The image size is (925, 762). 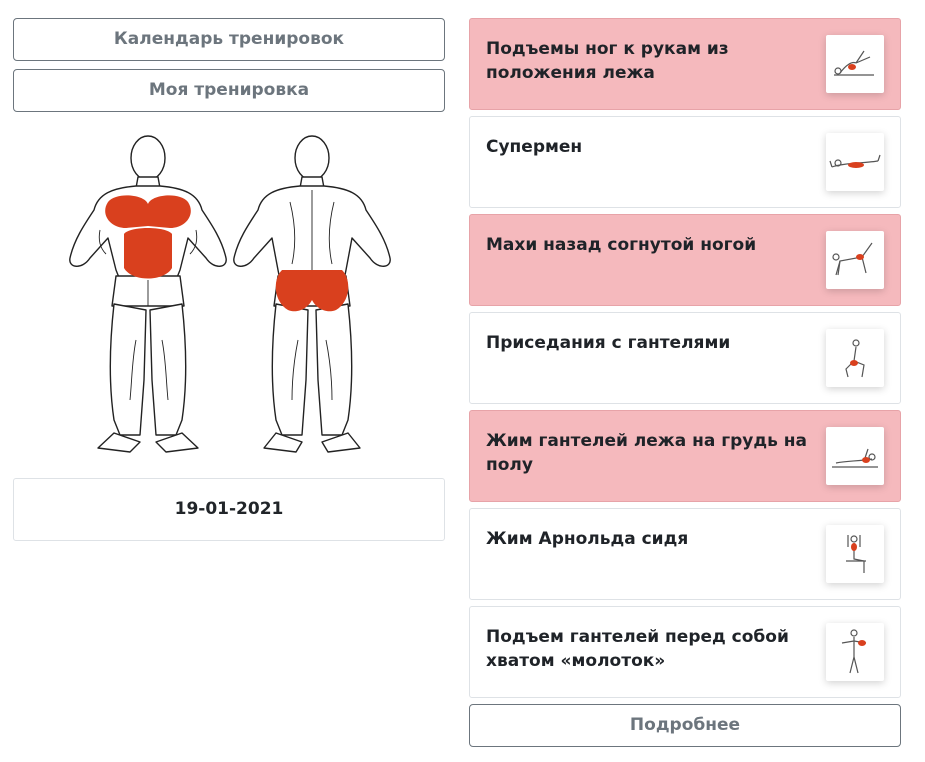 I want to click on exercise-title: Подъемы ног к рукам из положения лежа, so click(x=607, y=61).